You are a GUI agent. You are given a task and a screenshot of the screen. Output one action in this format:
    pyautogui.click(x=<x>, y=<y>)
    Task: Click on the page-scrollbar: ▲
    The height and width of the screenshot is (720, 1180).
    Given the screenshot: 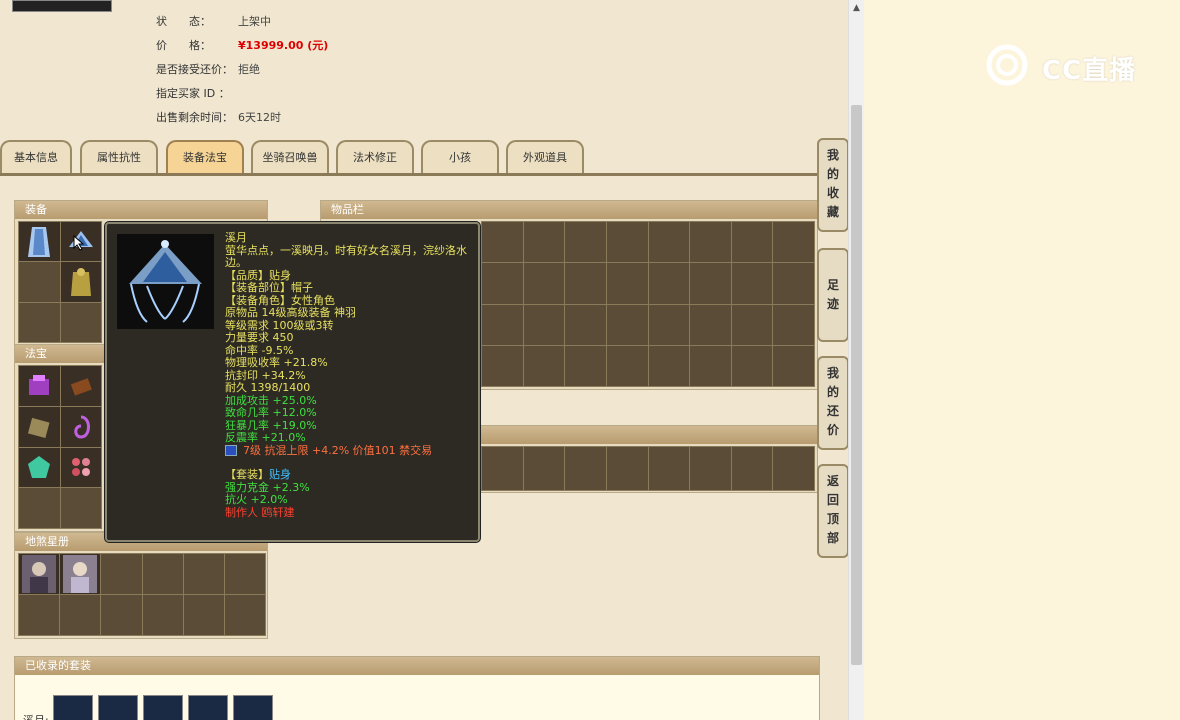 What is the action you would take?
    pyautogui.click(x=856, y=360)
    